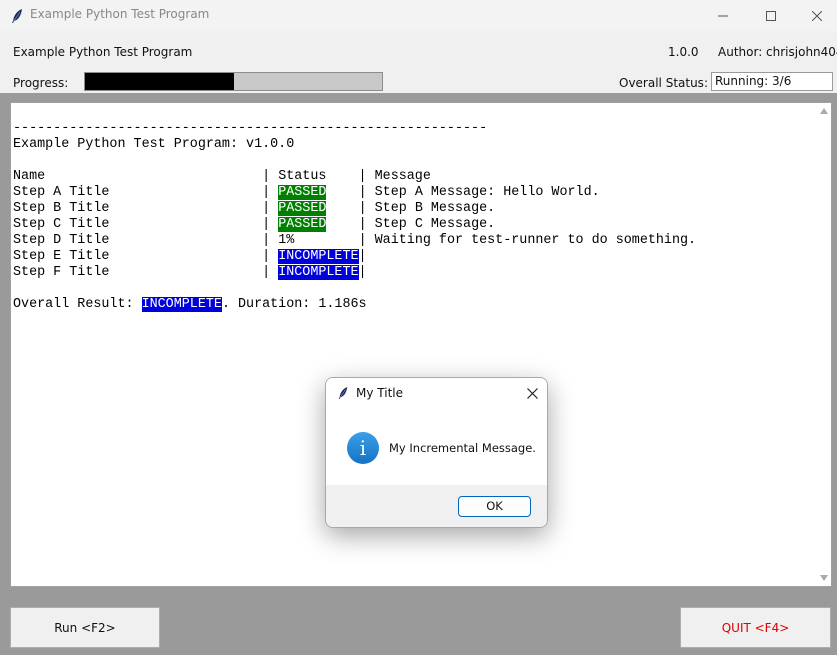  What do you see at coordinates (318, 176) in the screenshot?
I see `column-header-status: Status` at bounding box center [318, 176].